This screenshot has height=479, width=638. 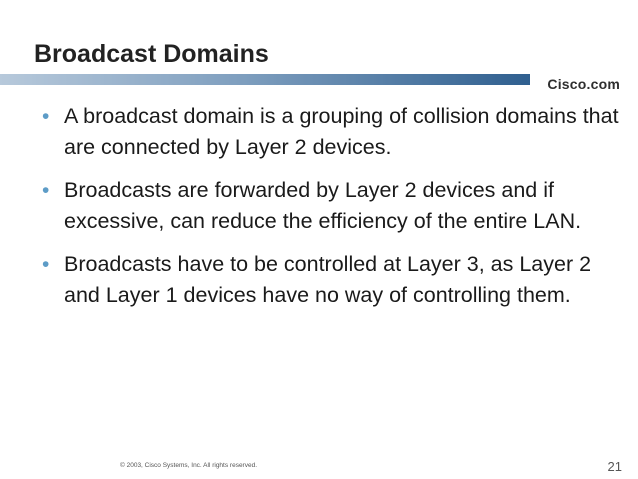 I want to click on slide-title: Broadcast Domains, so click(x=151, y=54).